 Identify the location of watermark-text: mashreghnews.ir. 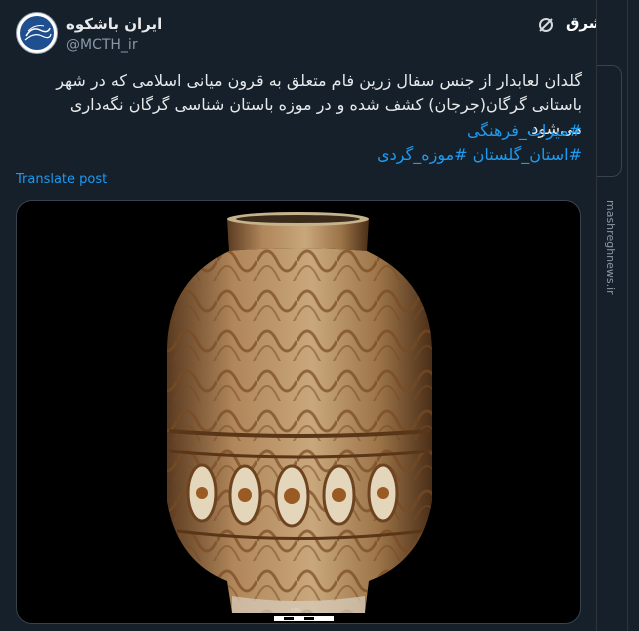
(610, 247).